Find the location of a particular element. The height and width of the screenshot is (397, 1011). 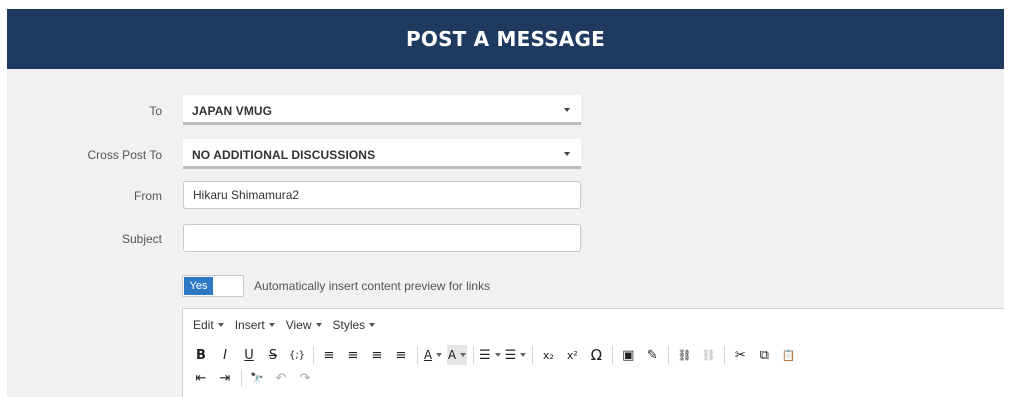

menu-insert: Insert is located at coordinates (255, 325).